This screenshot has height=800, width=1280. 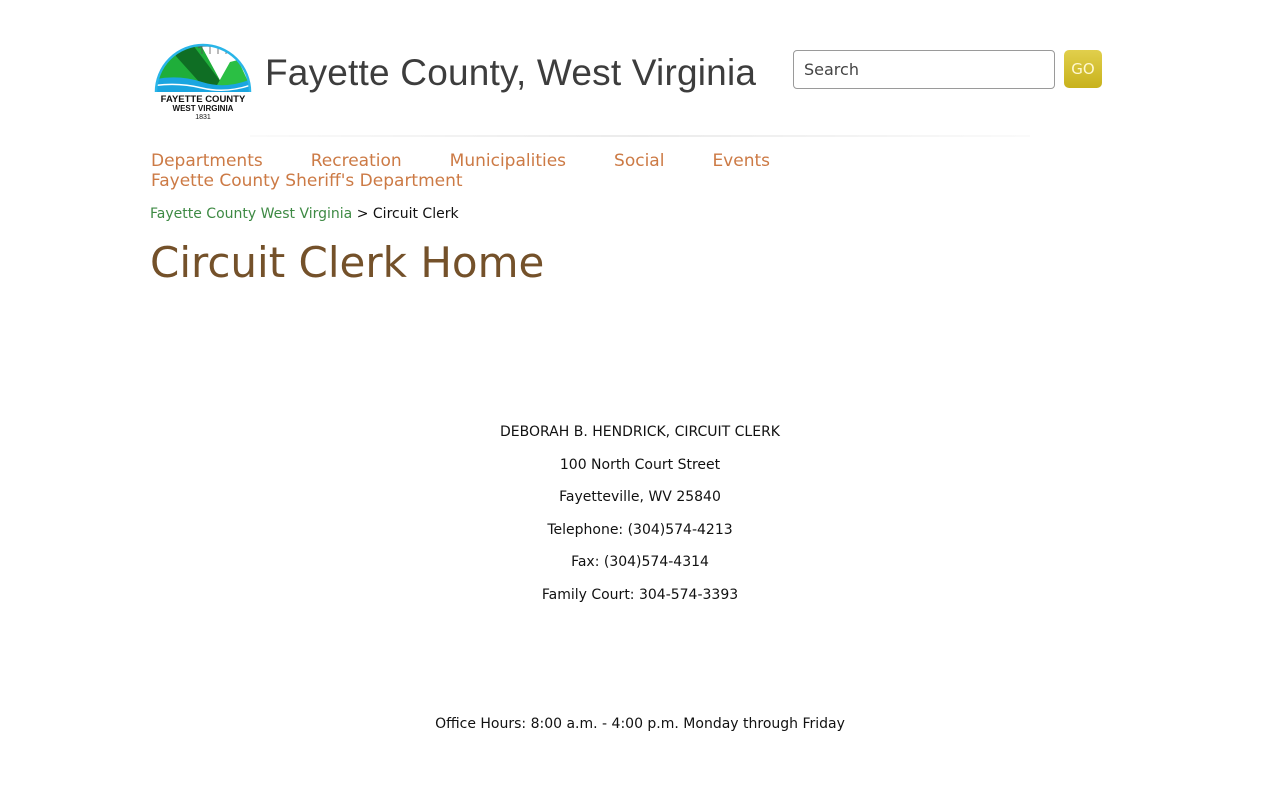 What do you see at coordinates (203, 108) in the screenshot?
I see `svg-text: WEST VIRGINIA` at bounding box center [203, 108].